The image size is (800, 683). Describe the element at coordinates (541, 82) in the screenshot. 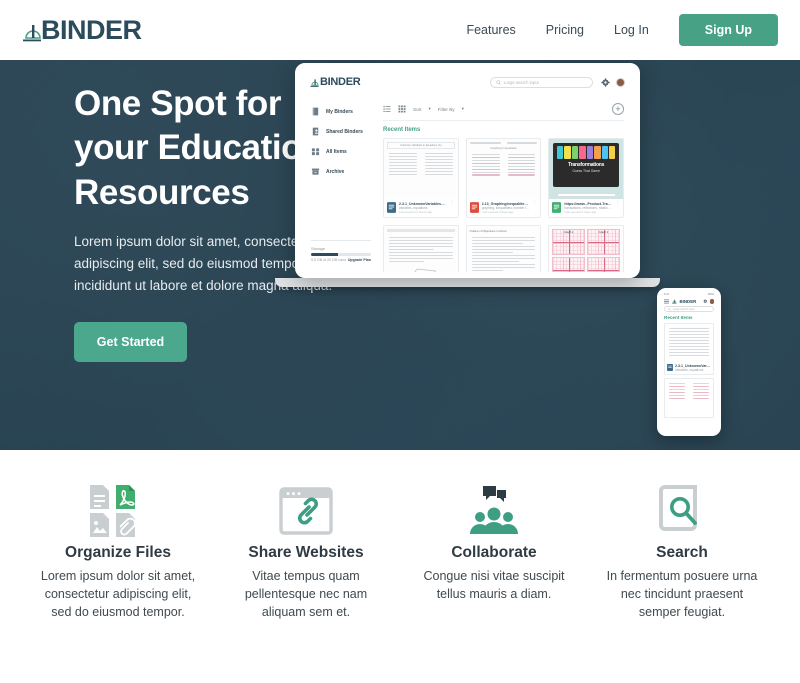

I see `app-search-input: Large search input` at that location.